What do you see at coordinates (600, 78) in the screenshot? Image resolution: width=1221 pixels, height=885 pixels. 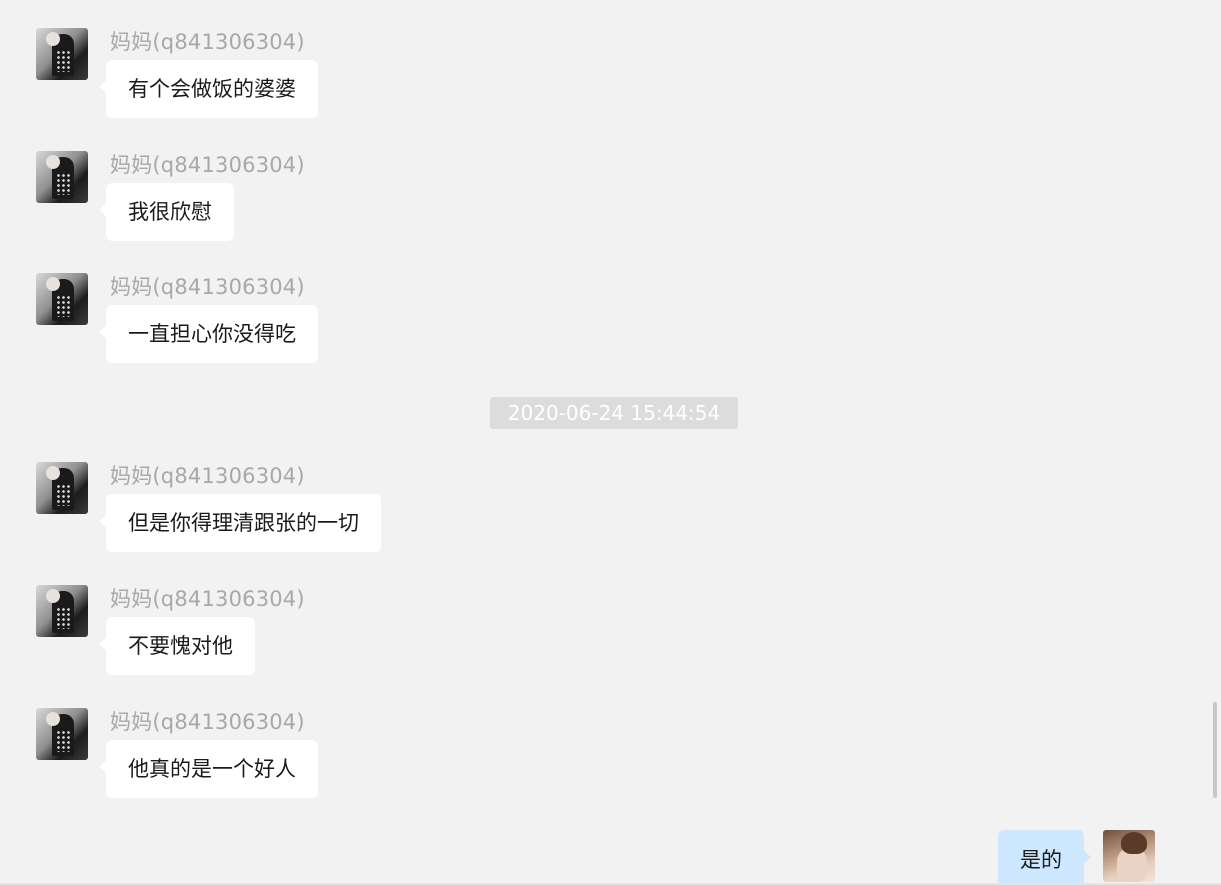 I see `chat-message: 妈妈(q841306304) 有个会做饭的婆婆` at bounding box center [600, 78].